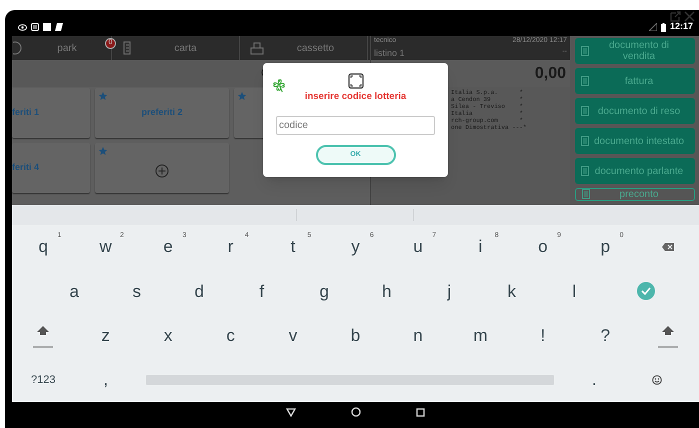  Describe the element at coordinates (199, 291) in the screenshot. I see `key: d` at that location.